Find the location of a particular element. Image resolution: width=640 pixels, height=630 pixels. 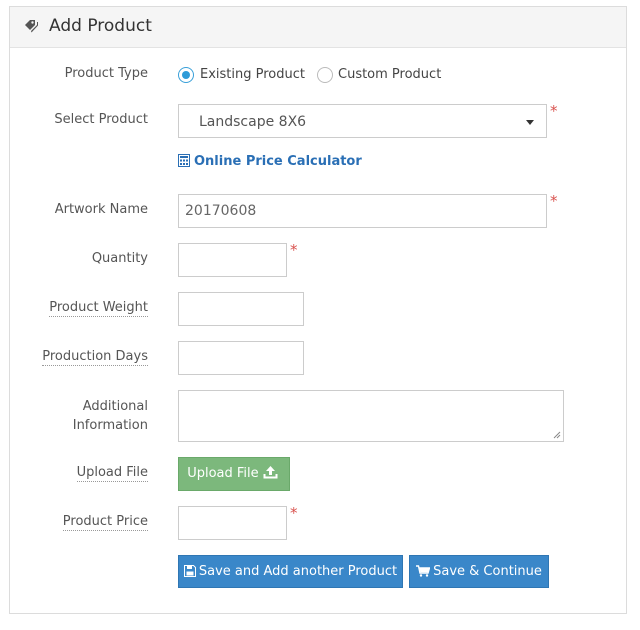

production-days-label: Production Days is located at coordinates (95, 357).